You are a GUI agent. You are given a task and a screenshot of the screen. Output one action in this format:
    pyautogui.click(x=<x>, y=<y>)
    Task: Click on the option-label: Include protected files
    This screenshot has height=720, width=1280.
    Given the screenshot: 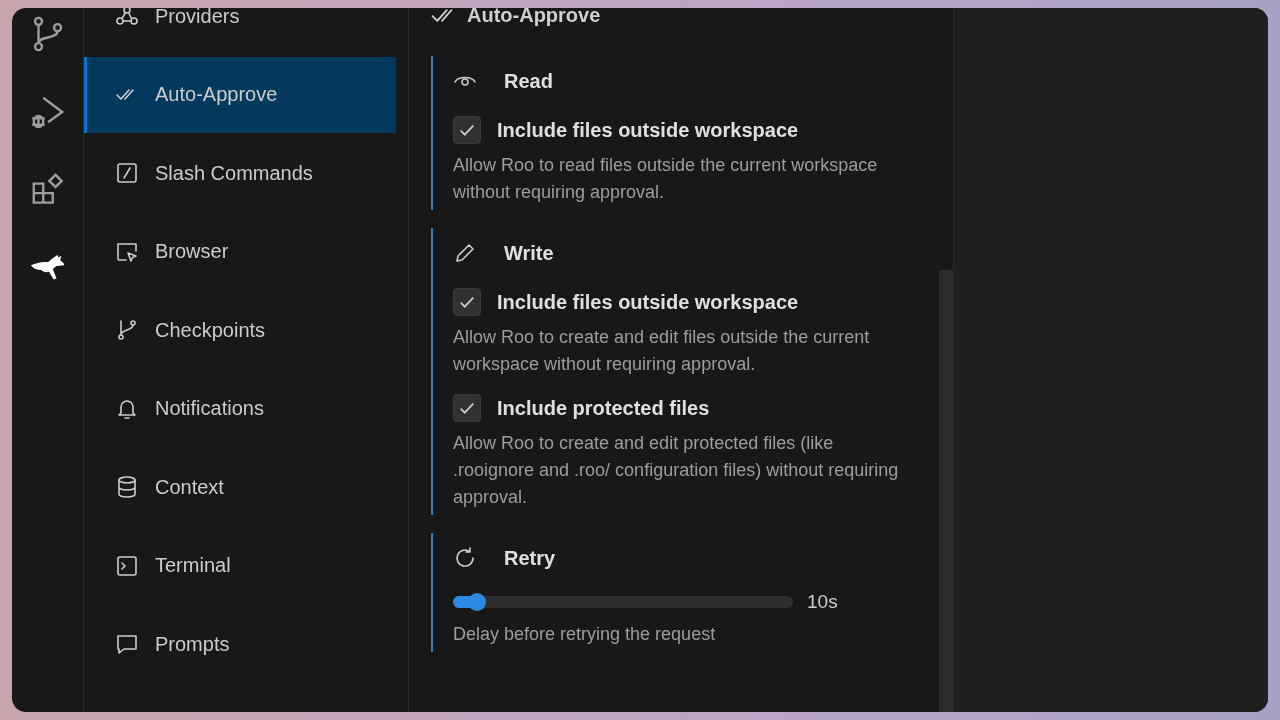 What is the action you would take?
    pyautogui.click(x=603, y=408)
    